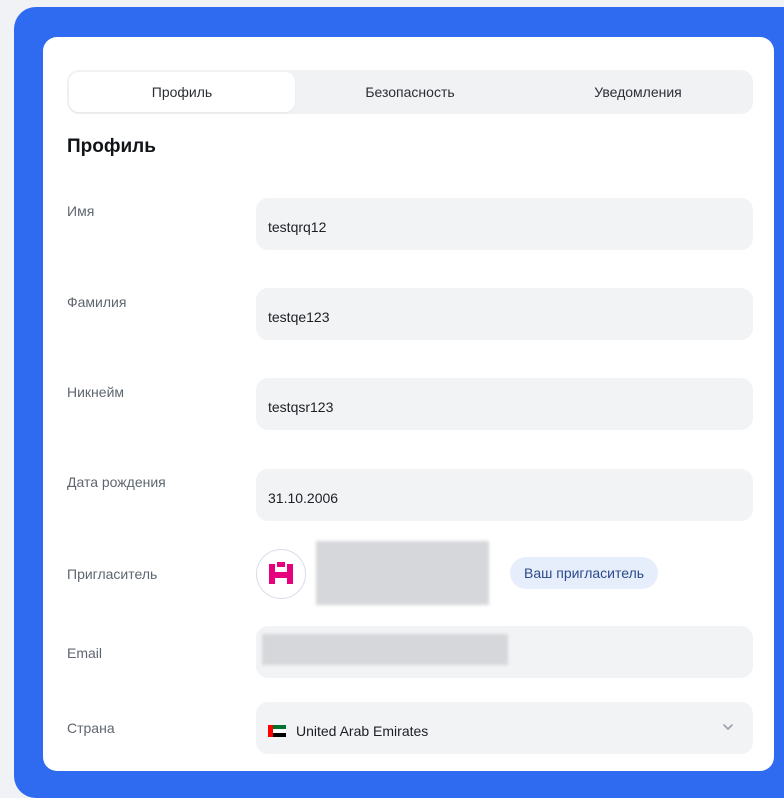 The image size is (784, 798). Describe the element at coordinates (410, 92) in the screenshot. I see `tab-security: Безопасность` at that location.